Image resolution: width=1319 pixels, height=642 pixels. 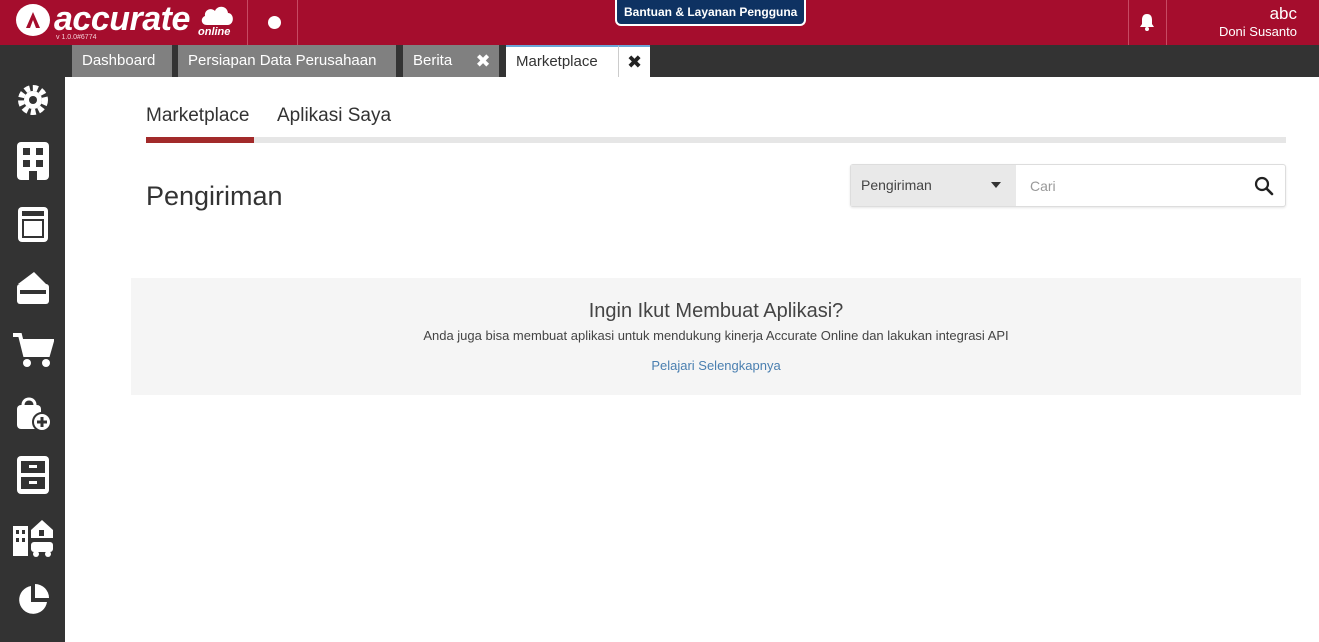 I want to click on sidebar, so click(x=32, y=359).